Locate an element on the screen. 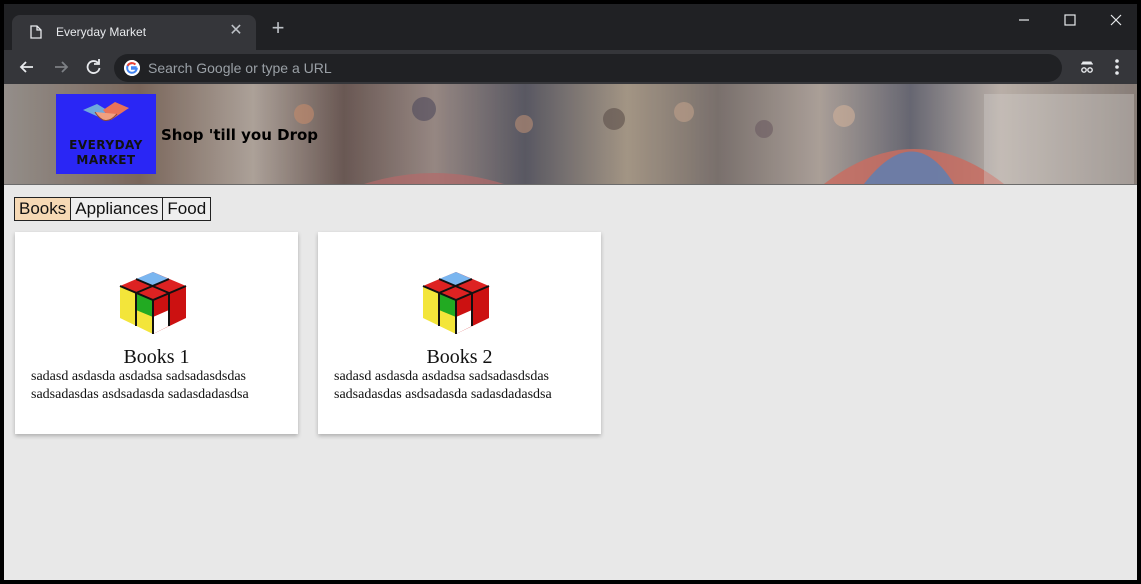  browser-toolbar: Search Google or type a URL is located at coordinates (570, 67).